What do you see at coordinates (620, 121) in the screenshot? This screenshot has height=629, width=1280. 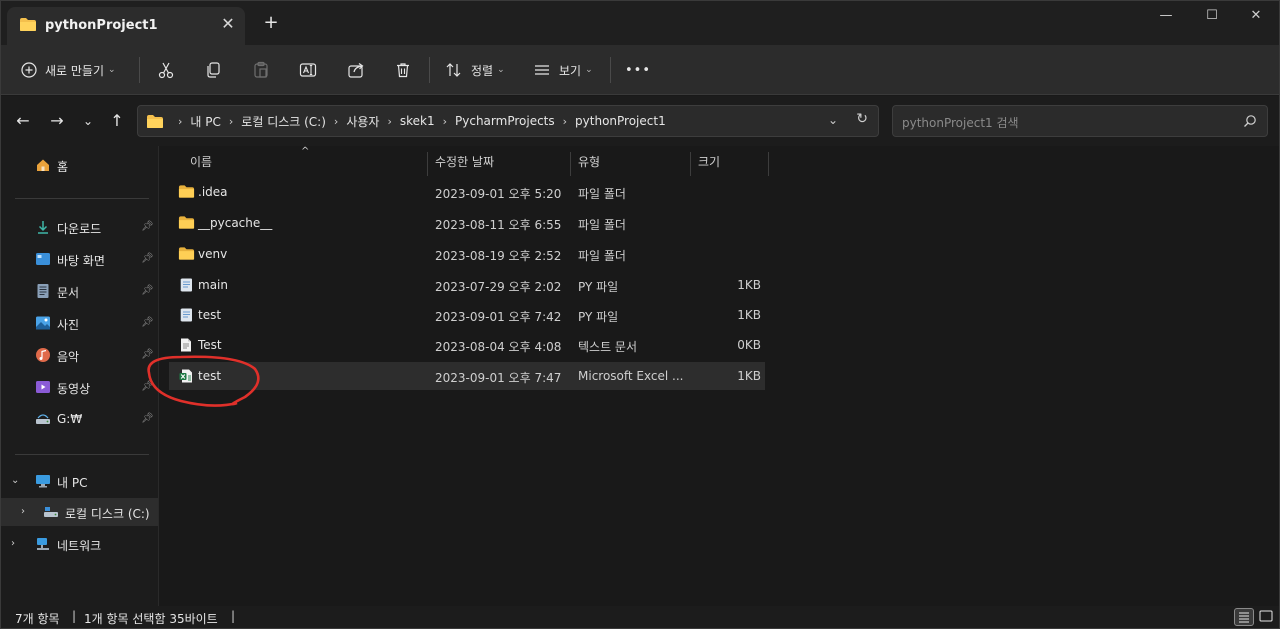 I see `breadcrumb-item: pythonProject1` at bounding box center [620, 121].